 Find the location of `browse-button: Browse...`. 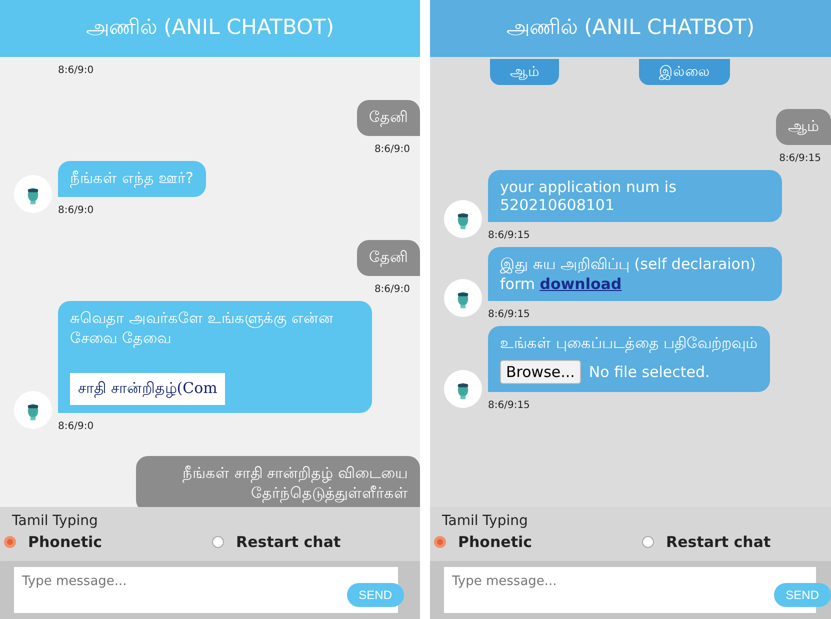

browse-button: Browse... is located at coordinates (540, 372).